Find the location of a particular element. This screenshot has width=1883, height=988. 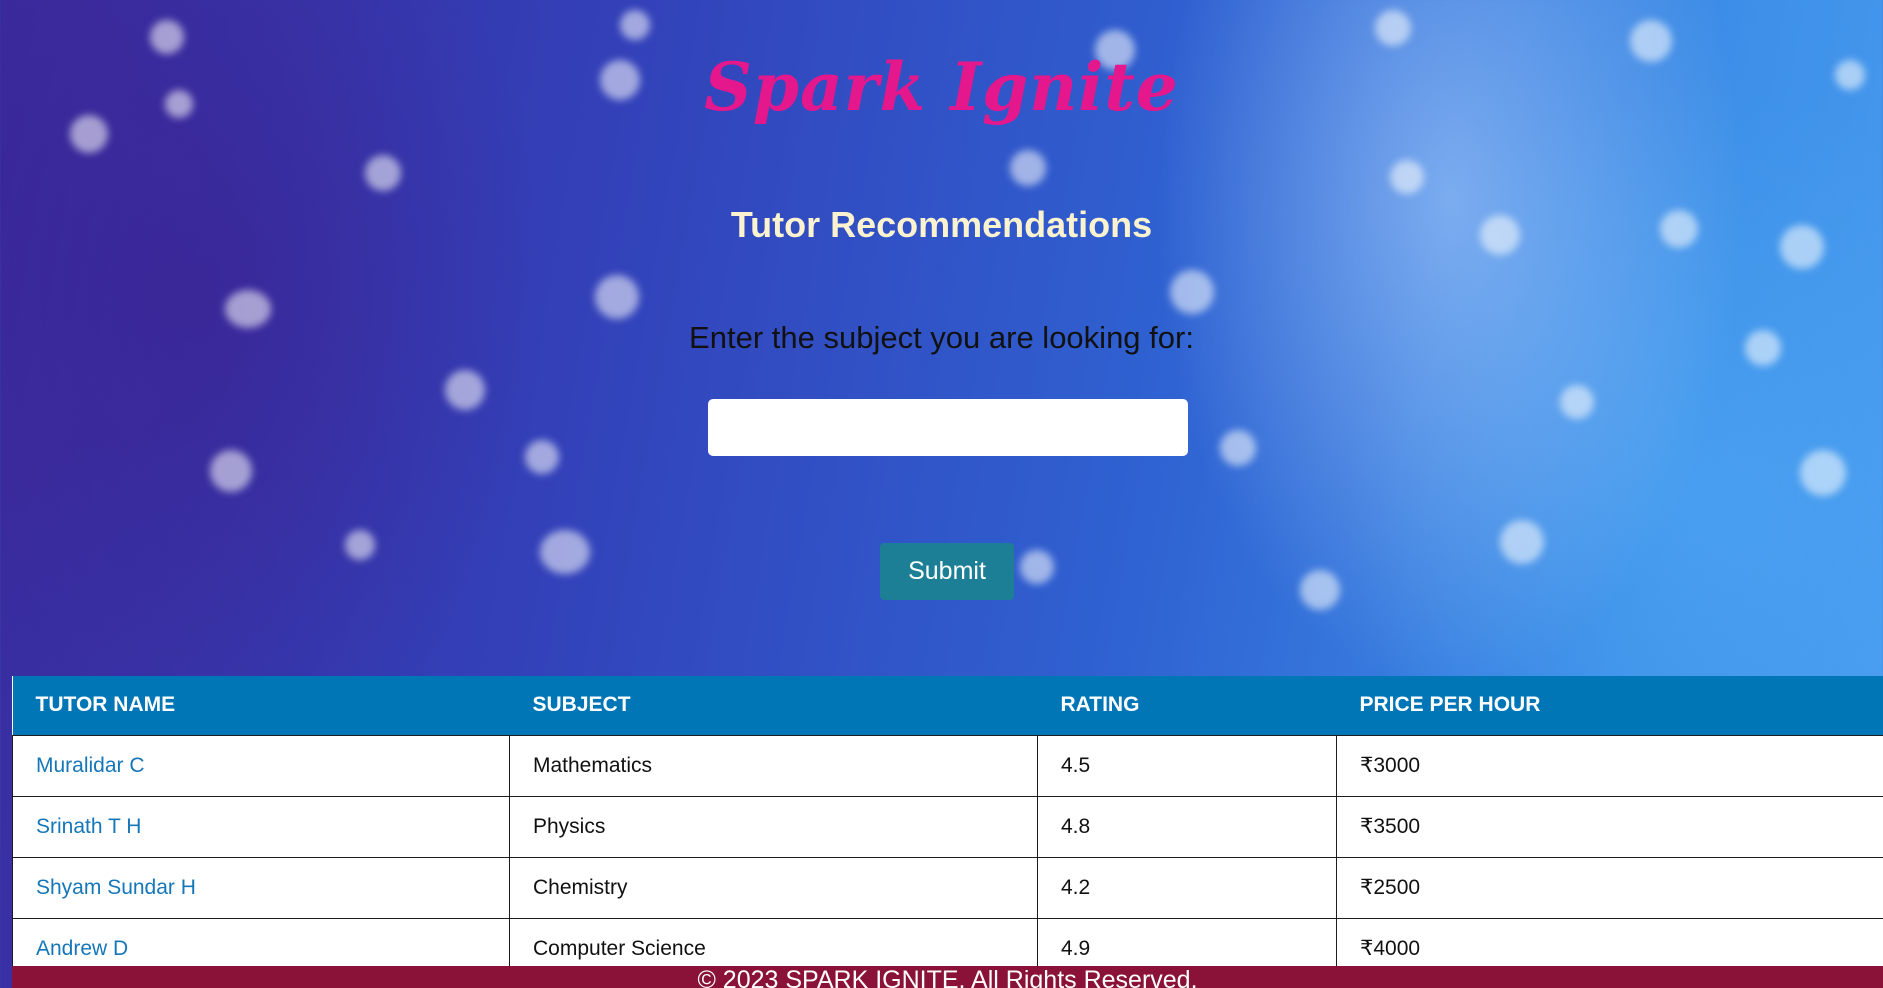

column-header-tutor-name: TUTOR NAME is located at coordinates (261, 705).